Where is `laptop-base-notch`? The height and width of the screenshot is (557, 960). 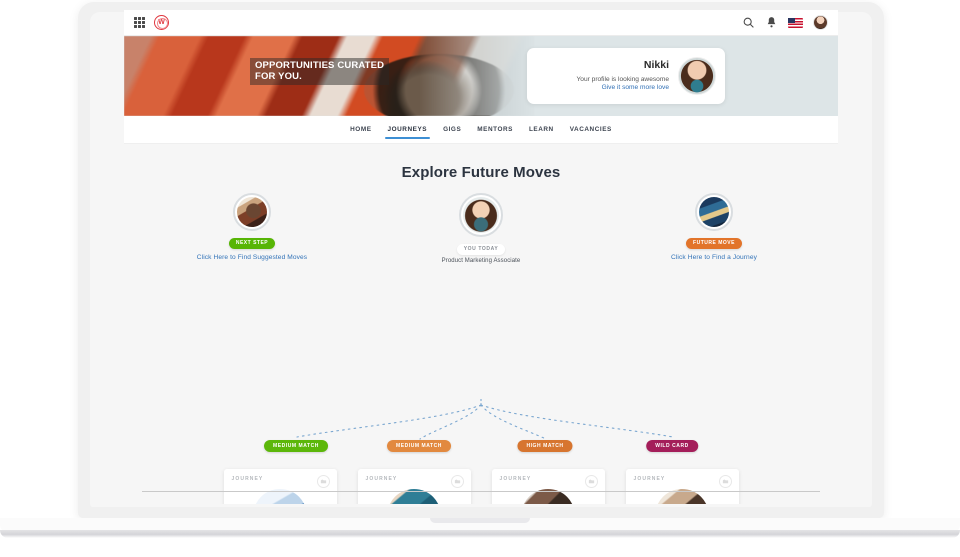
laptop-base-notch is located at coordinates (480, 520).